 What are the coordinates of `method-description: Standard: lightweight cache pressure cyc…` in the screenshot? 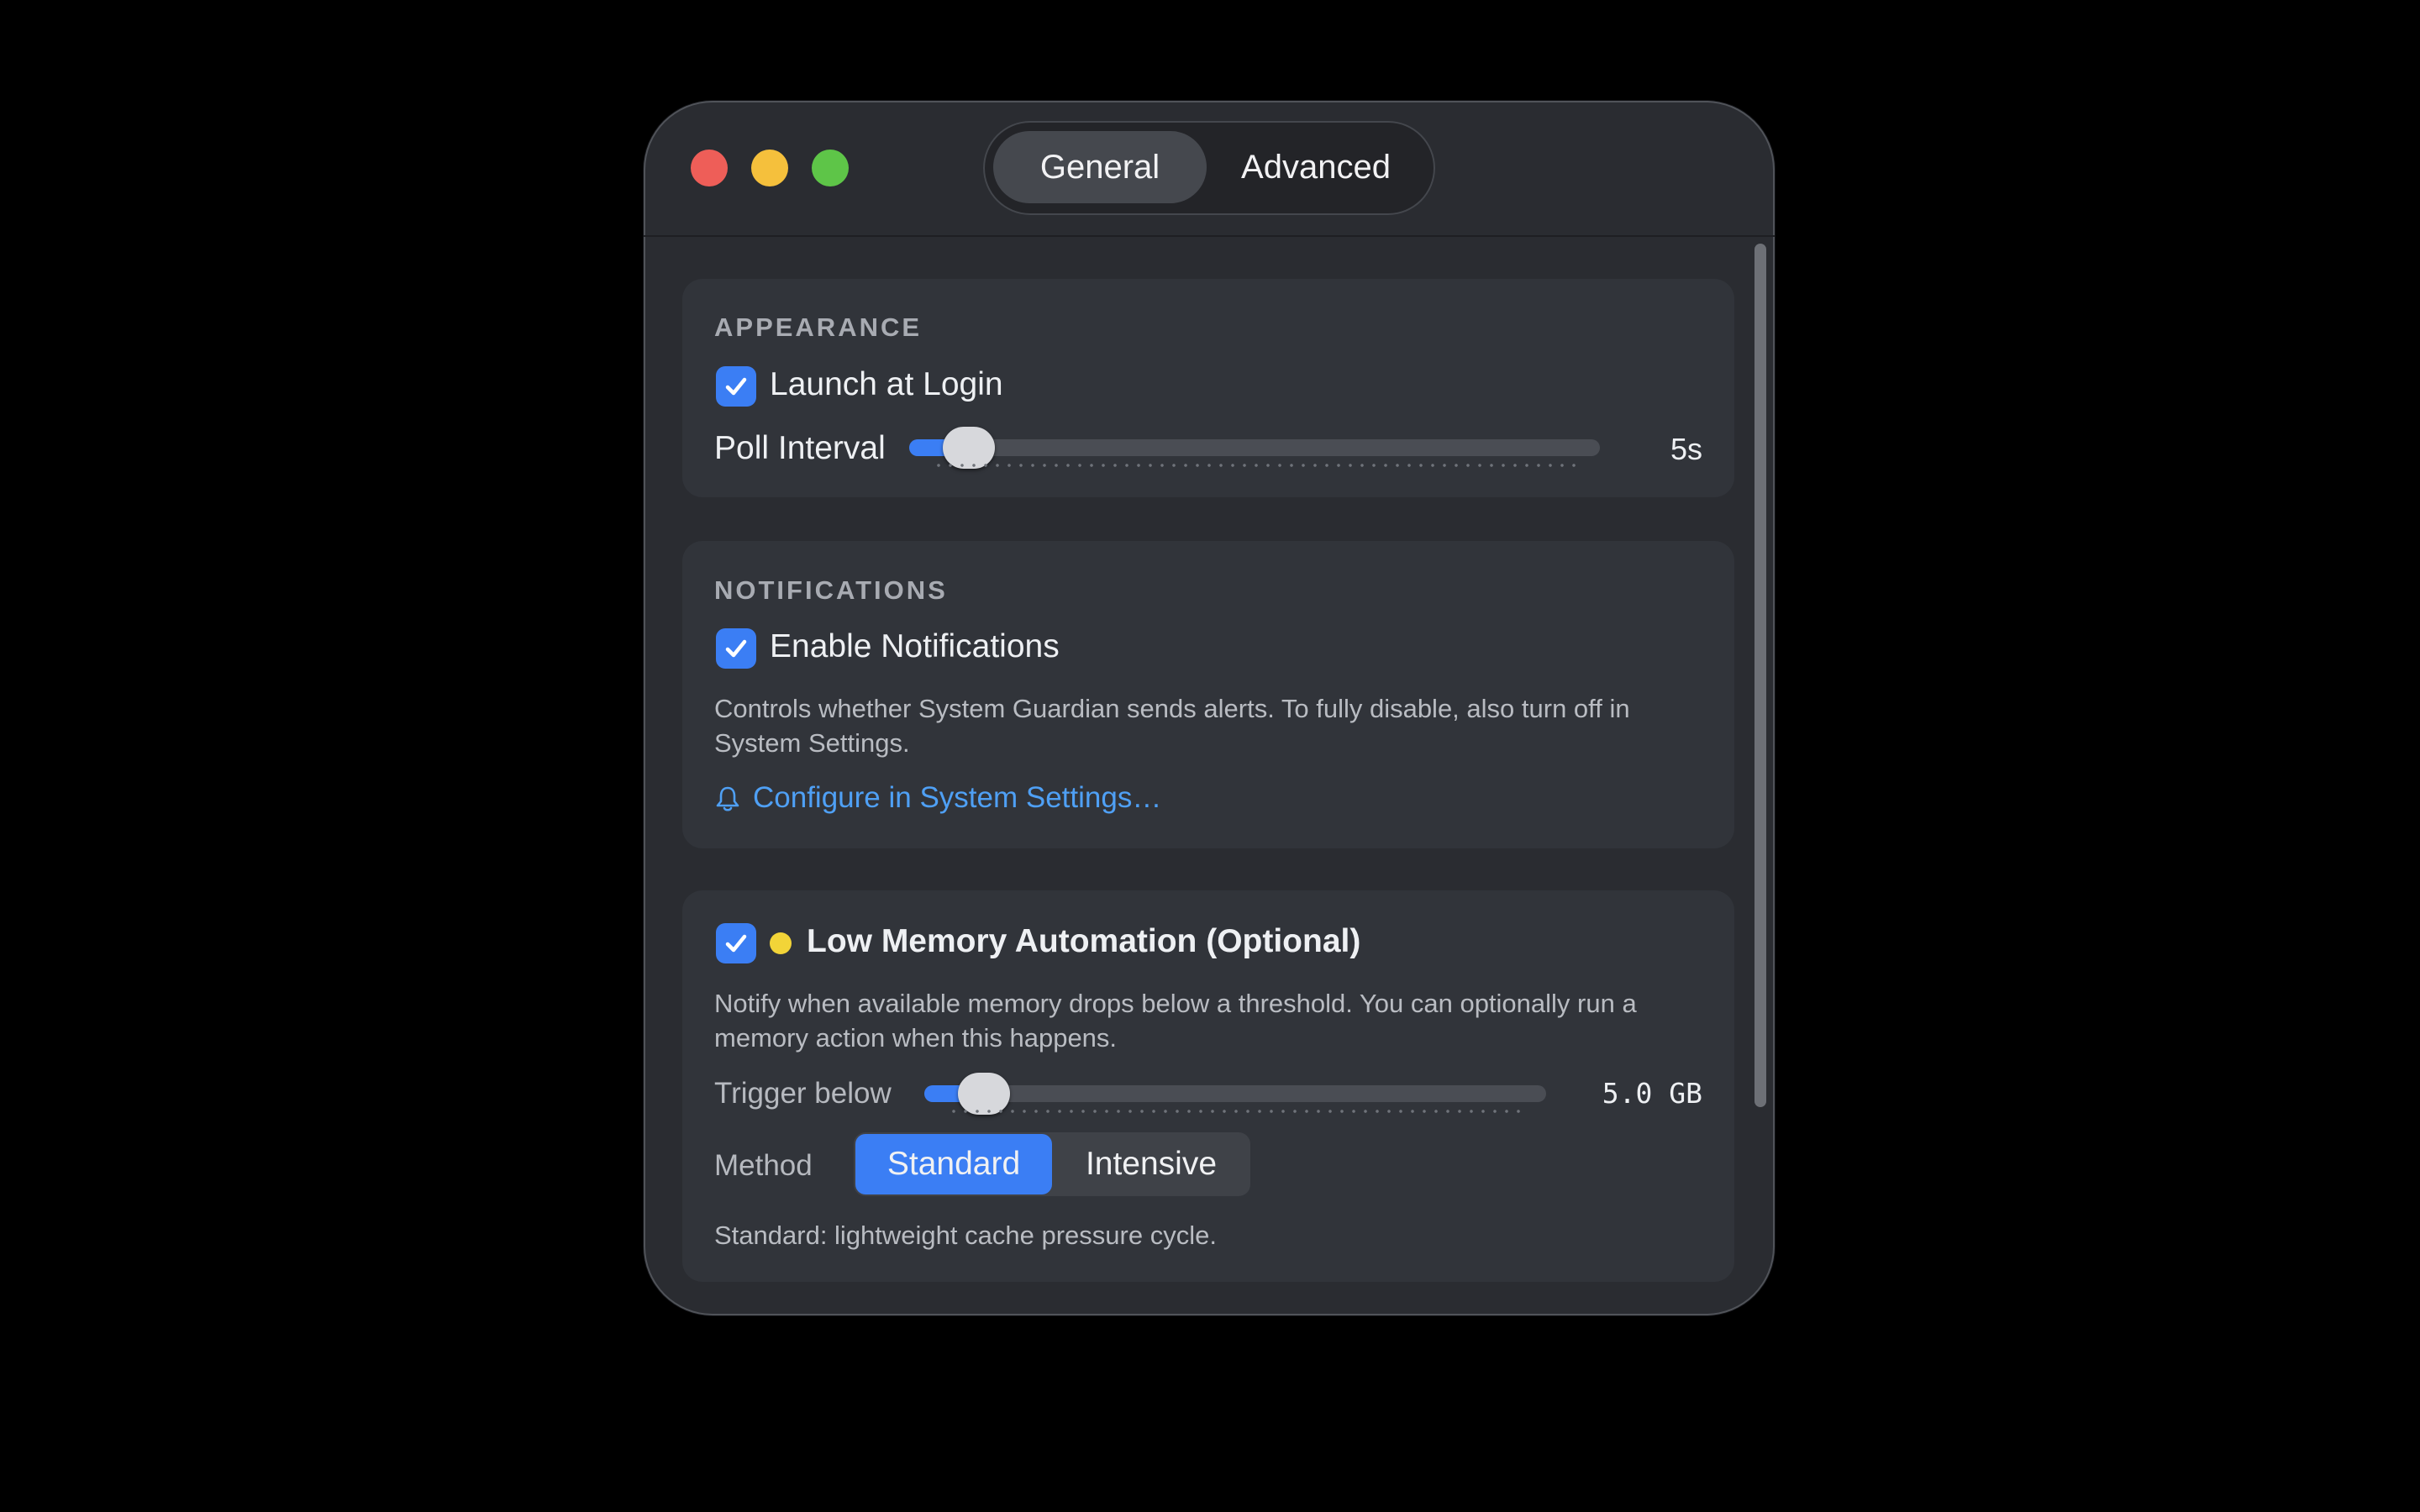 It's located at (965, 1235).